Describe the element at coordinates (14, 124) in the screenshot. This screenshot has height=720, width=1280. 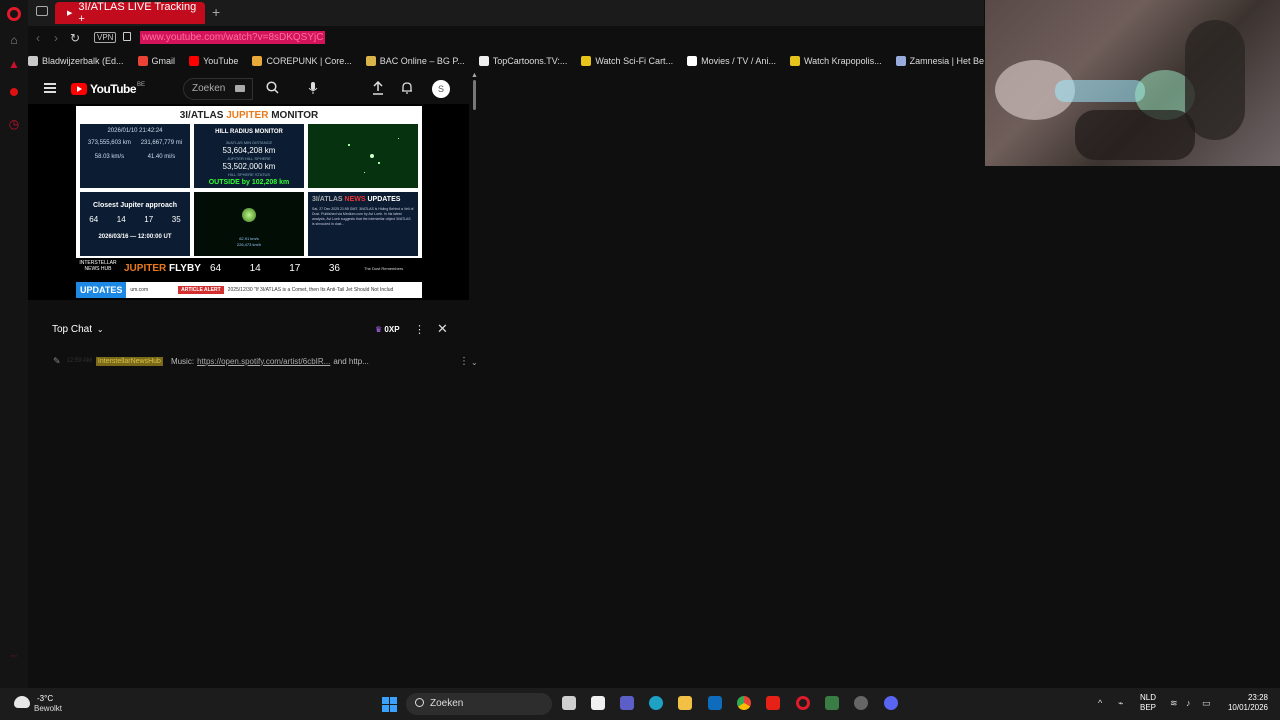
I see `history-icon: ◷` at that location.